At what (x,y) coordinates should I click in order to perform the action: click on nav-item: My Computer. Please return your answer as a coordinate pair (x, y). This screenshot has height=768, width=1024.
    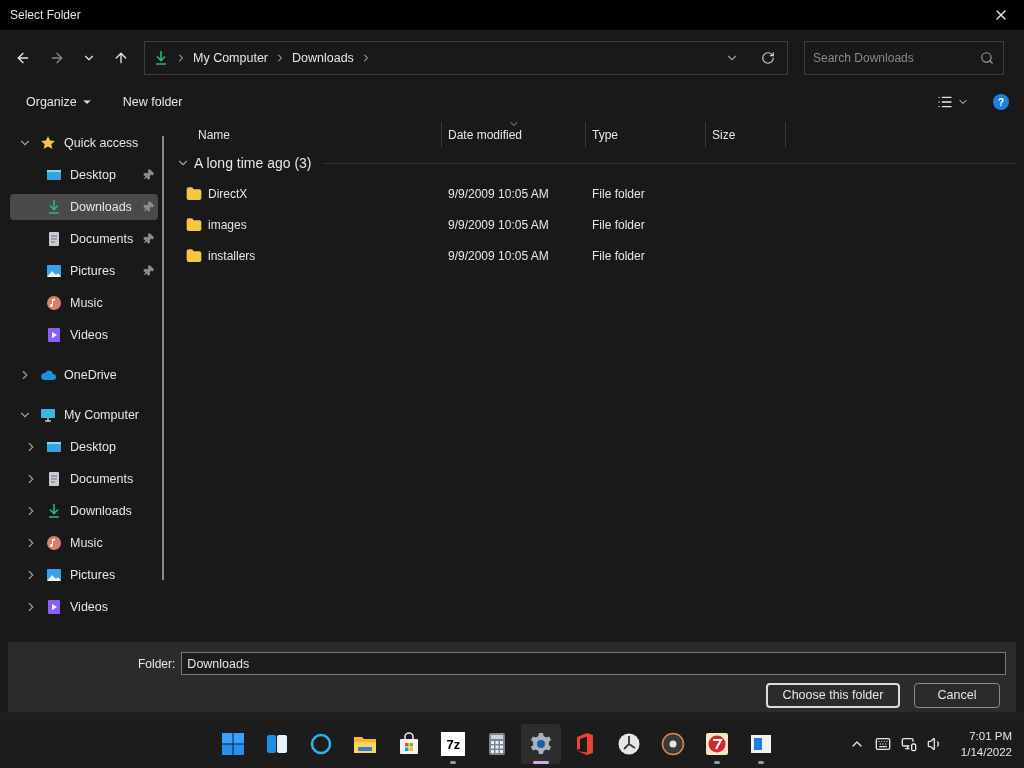
    Looking at the image, I should click on (84, 415).